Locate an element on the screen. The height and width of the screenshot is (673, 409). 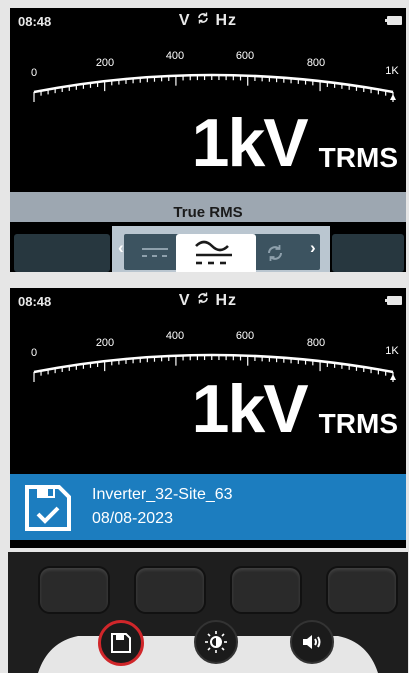
brightness-button is located at coordinates (216, 642).